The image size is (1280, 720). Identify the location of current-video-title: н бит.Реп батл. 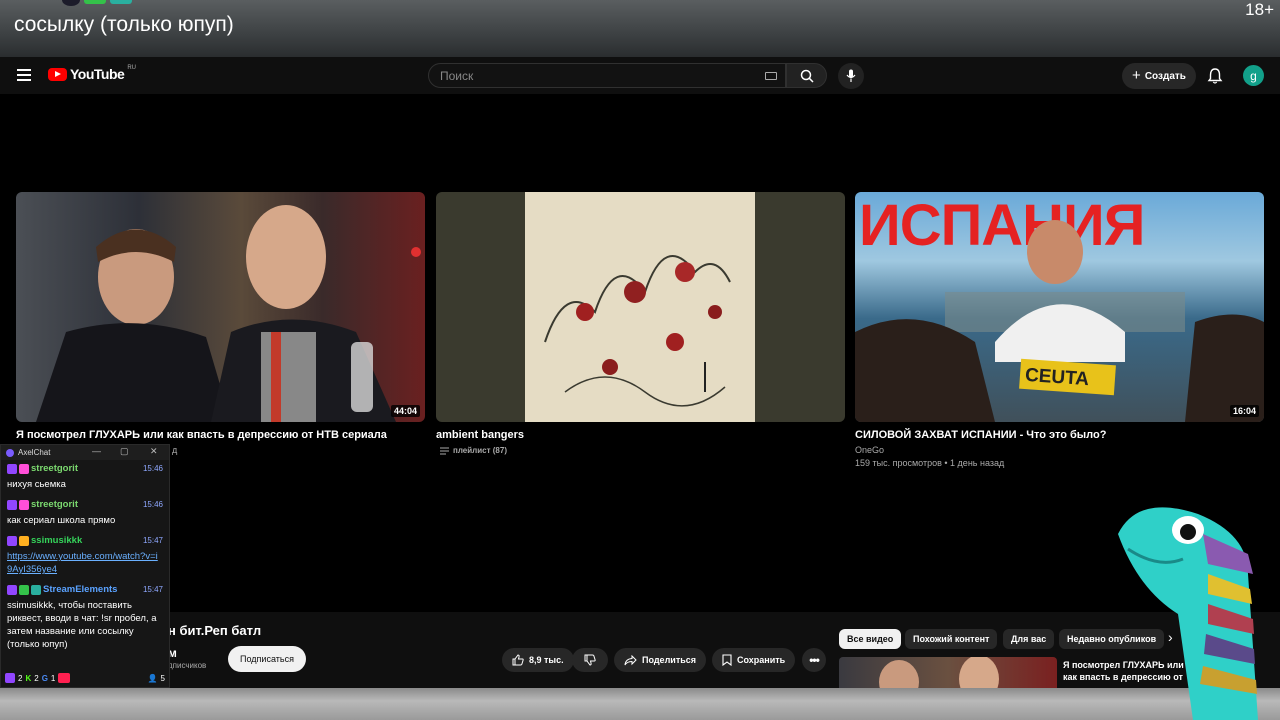
(215, 630).